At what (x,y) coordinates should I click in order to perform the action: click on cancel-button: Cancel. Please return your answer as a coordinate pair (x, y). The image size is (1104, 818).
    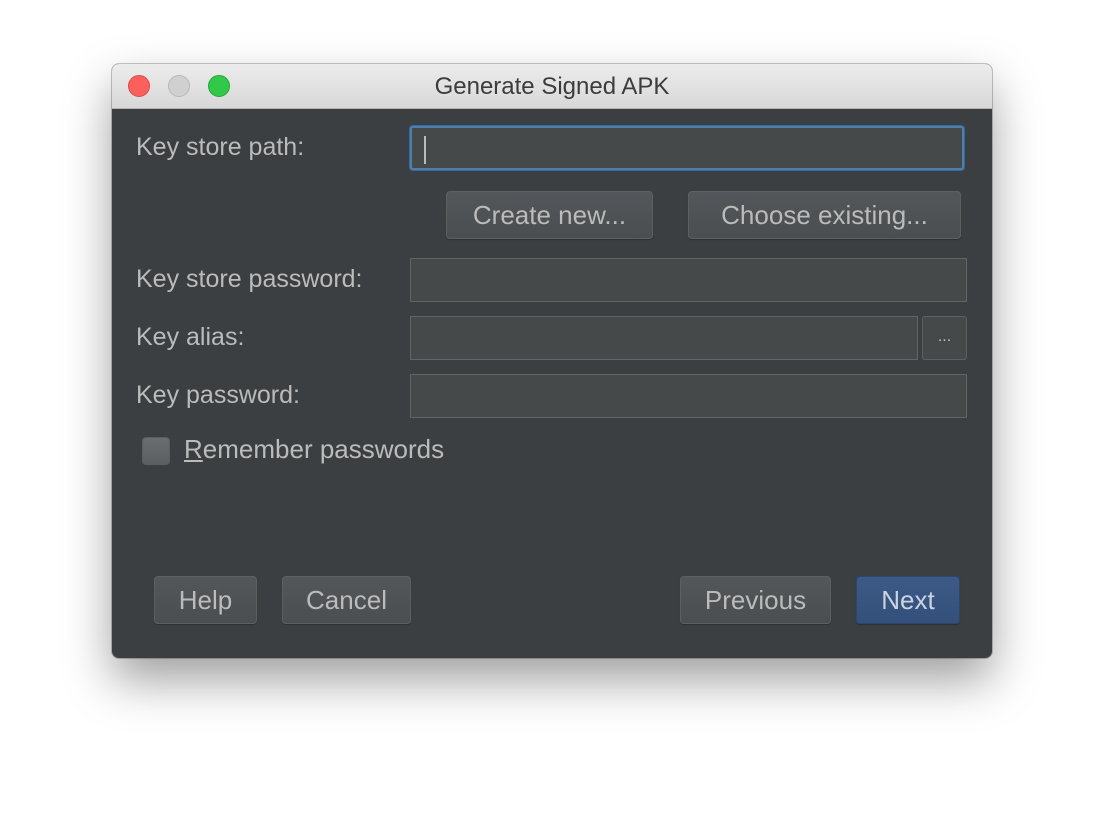
    Looking at the image, I should click on (346, 600).